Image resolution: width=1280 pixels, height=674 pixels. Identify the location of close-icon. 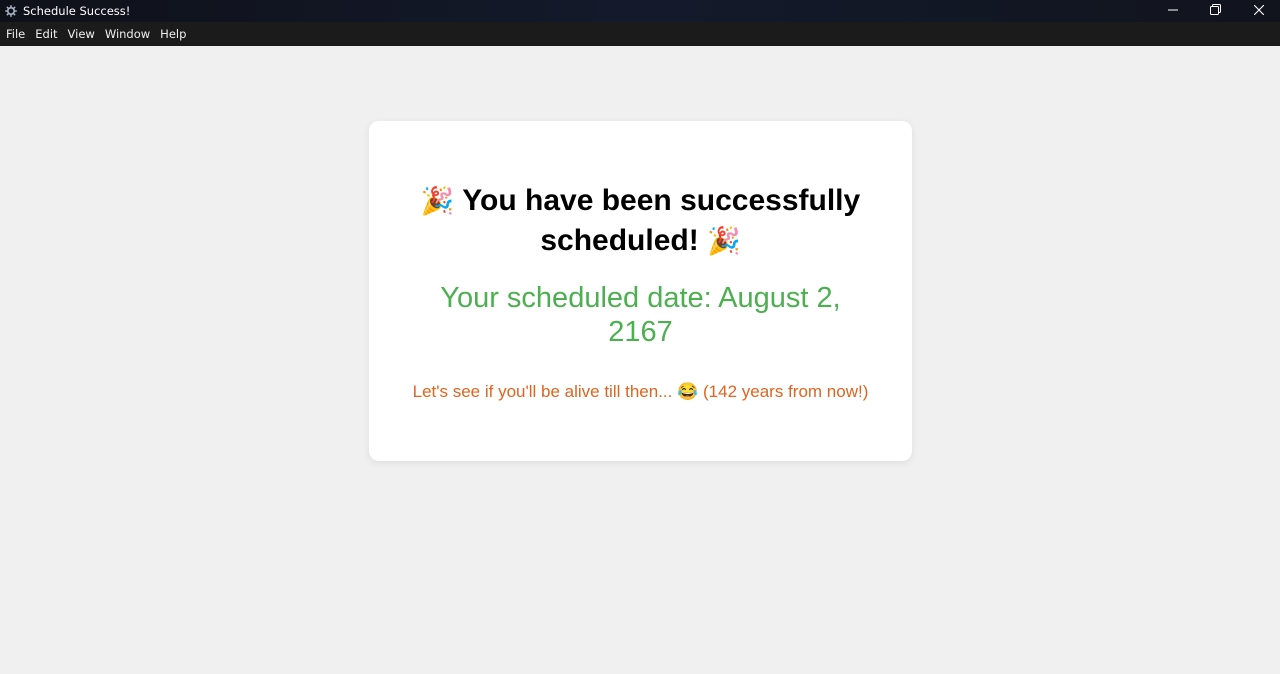
(1258, 11).